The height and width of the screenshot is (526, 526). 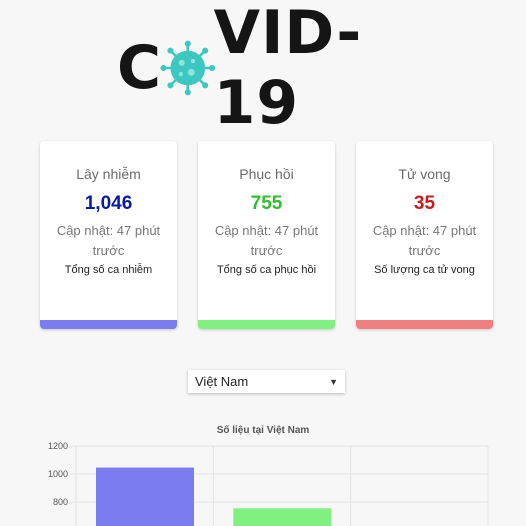 I want to click on covid-19-logo: C VID-19, so click(x=267, y=69).